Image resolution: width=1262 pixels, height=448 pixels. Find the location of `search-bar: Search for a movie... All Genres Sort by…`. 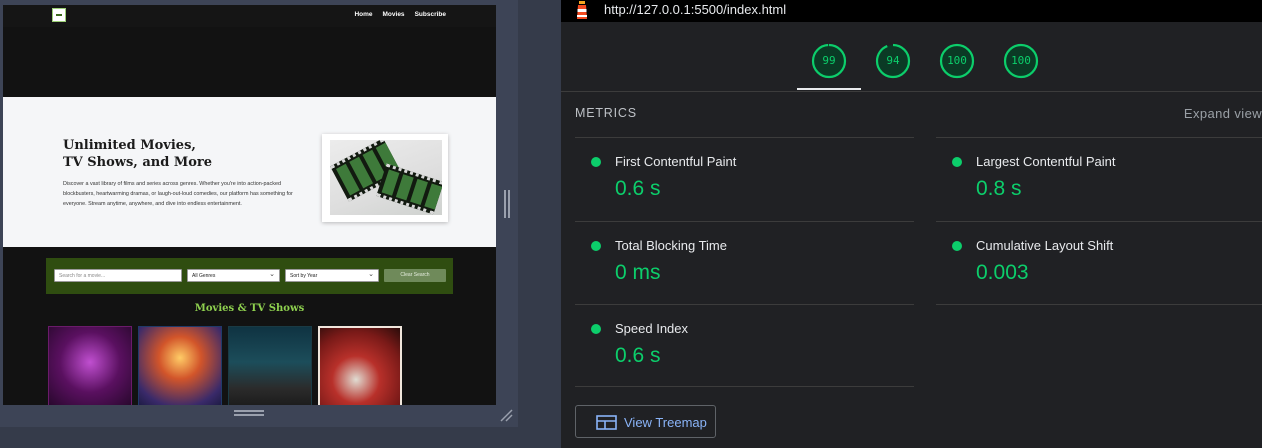

search-bar: Search for a movie... All Genres Sort by… is located at coordinates (249, 276).